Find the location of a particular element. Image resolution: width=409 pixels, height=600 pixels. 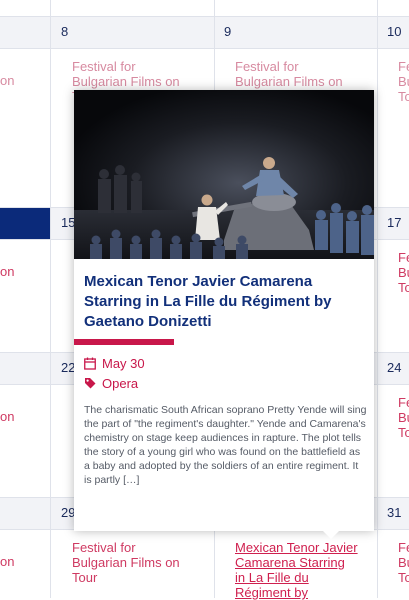

accent-bar is located at coordinates (124, 342).